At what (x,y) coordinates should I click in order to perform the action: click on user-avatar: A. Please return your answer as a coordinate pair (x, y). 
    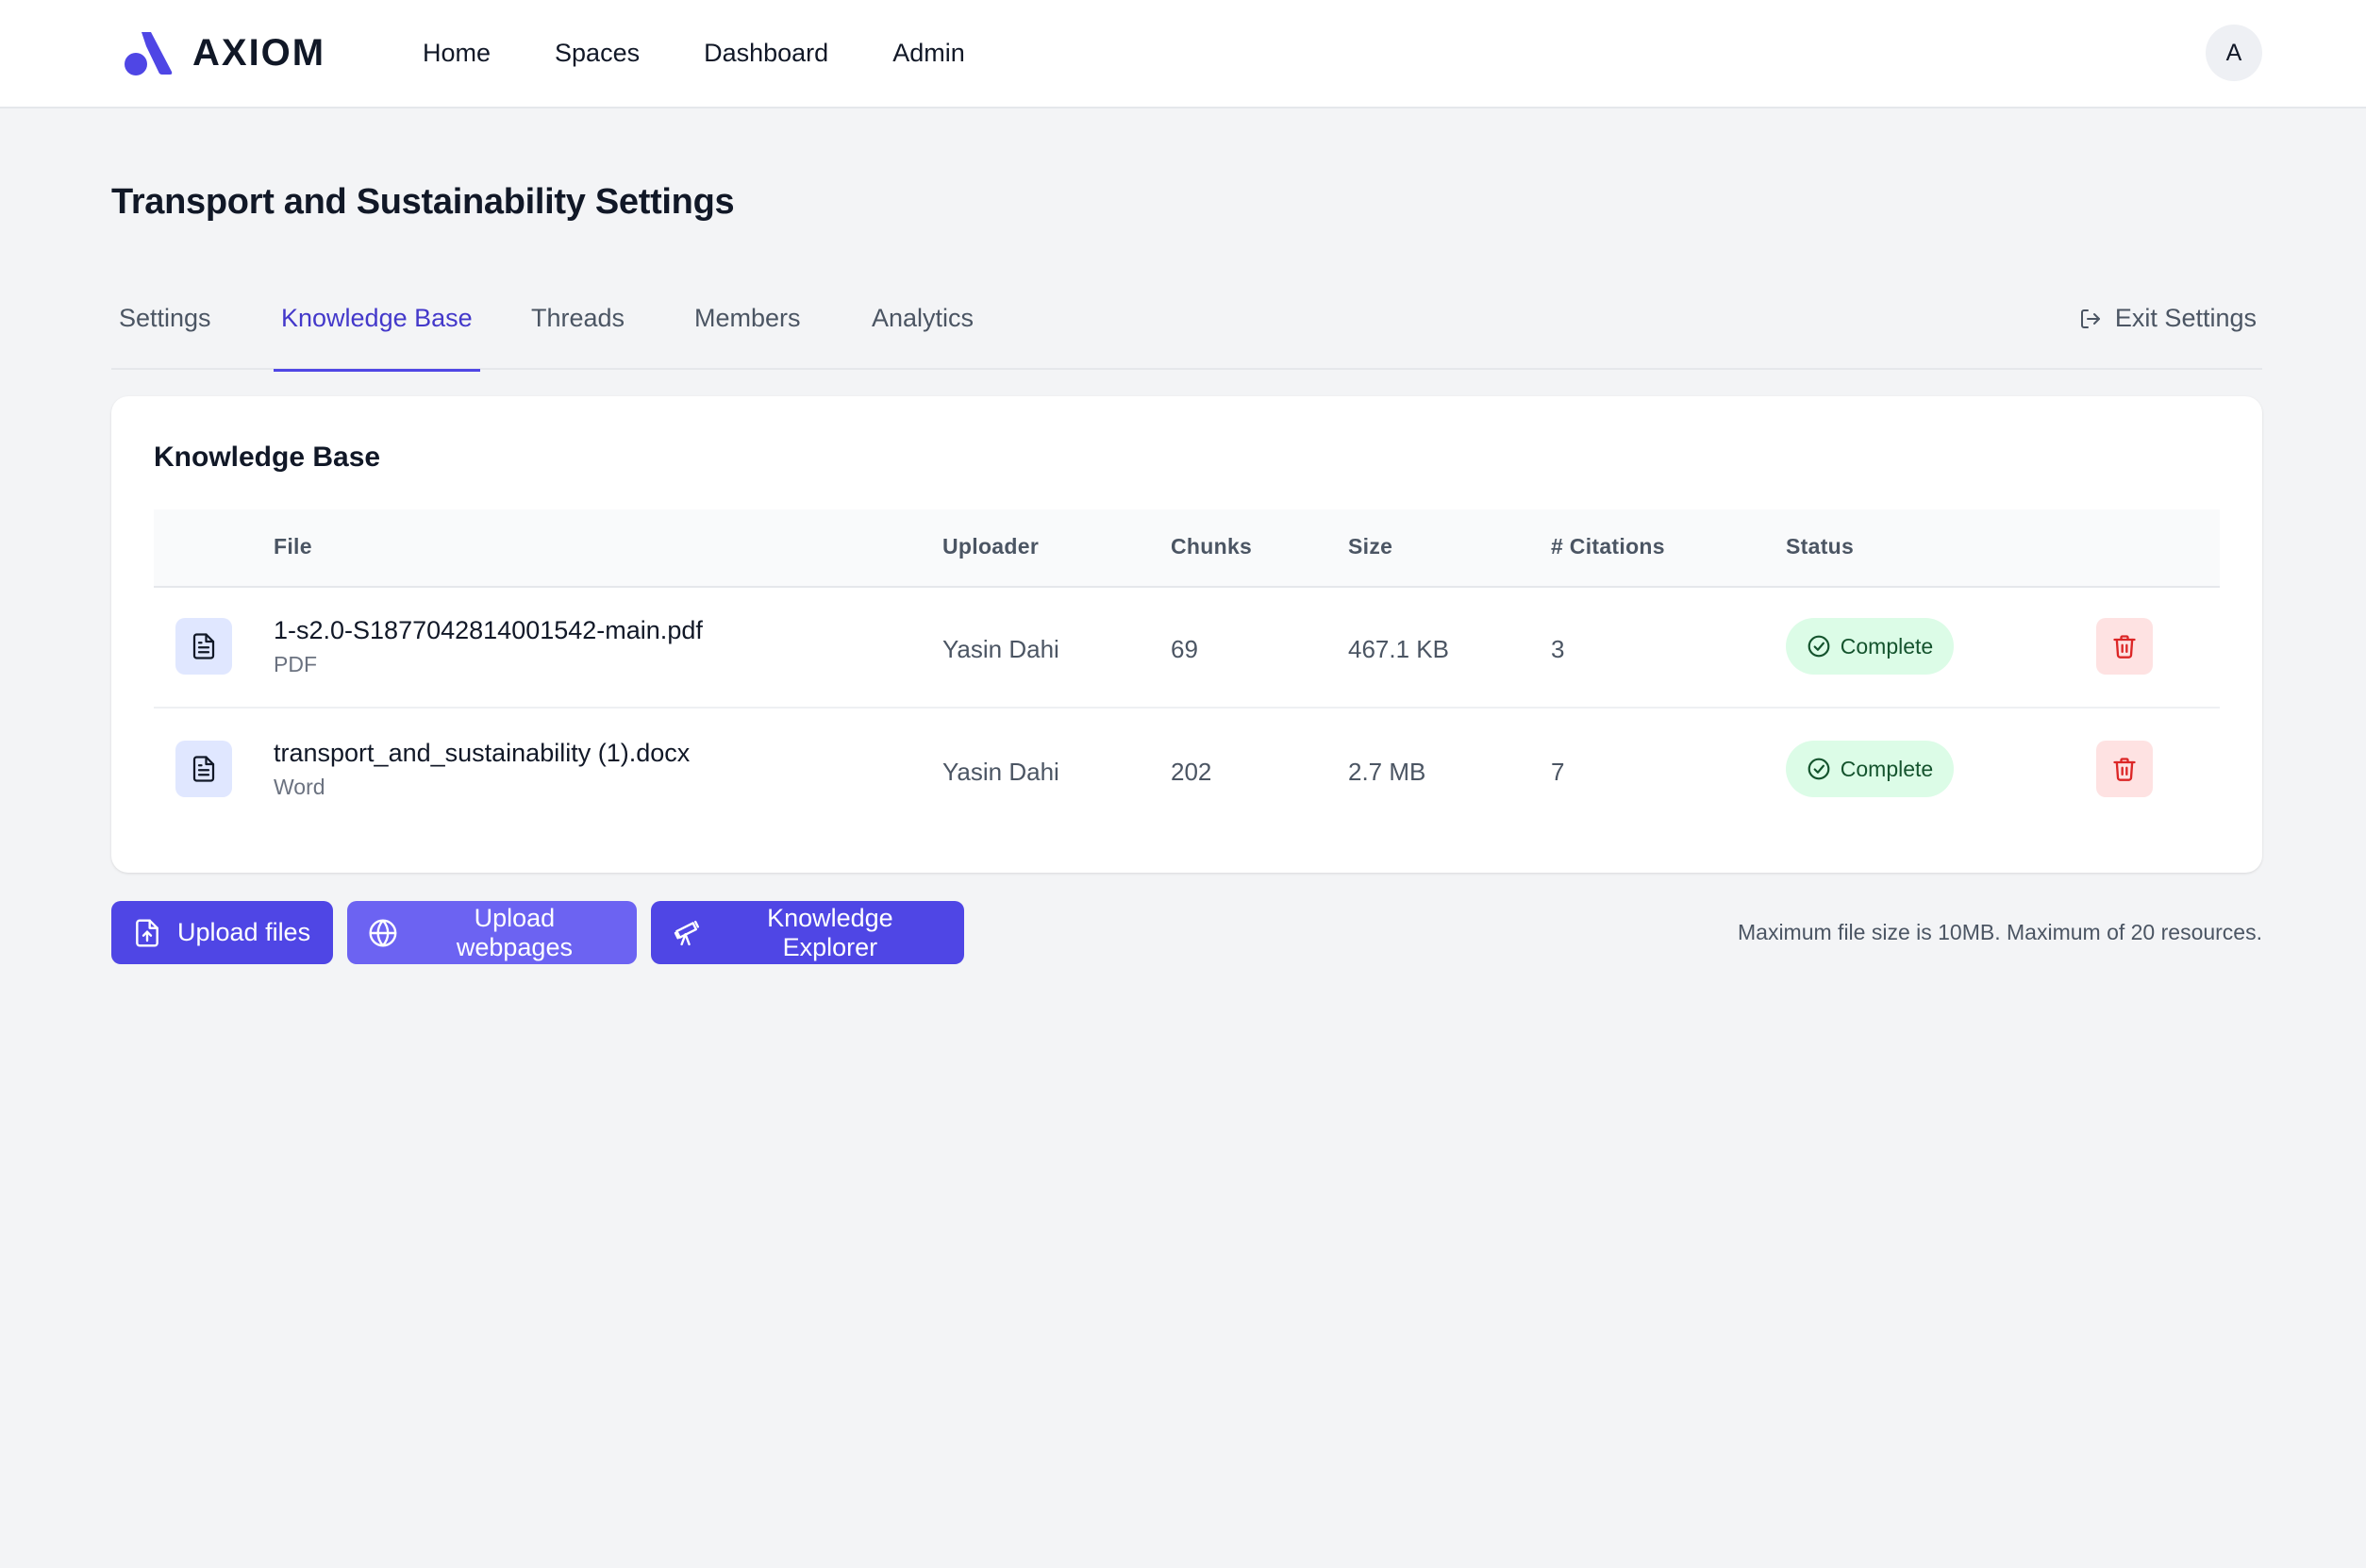
    Looking at the image, I should click on (2234, 53).